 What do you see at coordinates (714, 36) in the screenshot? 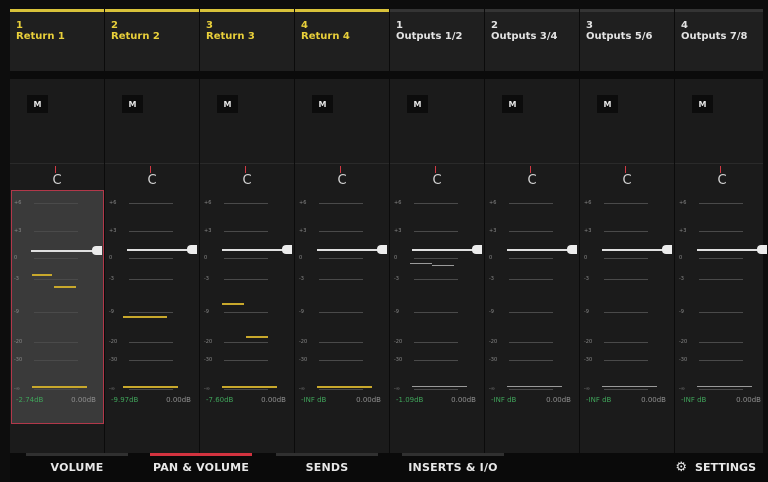
I see `channel-name: Outputs 7/8` at bounding box center [714, 36].